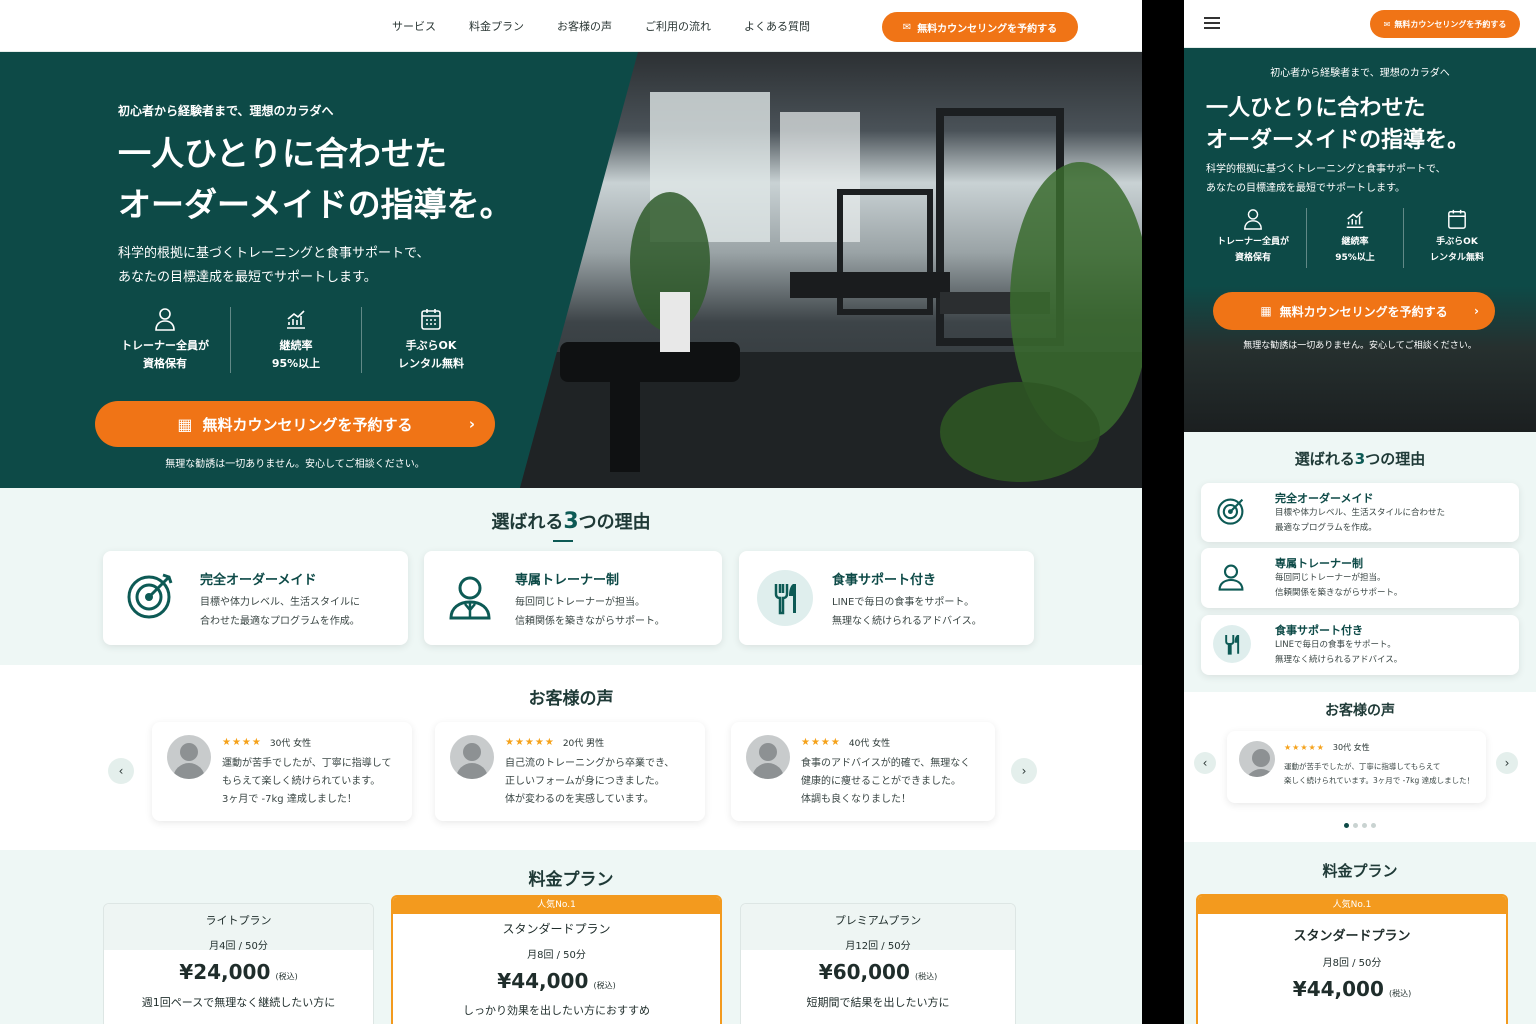 This screenshot has height=1024, width=1536. I want to click on hamburger-menu-icon, so click(1212, 23).